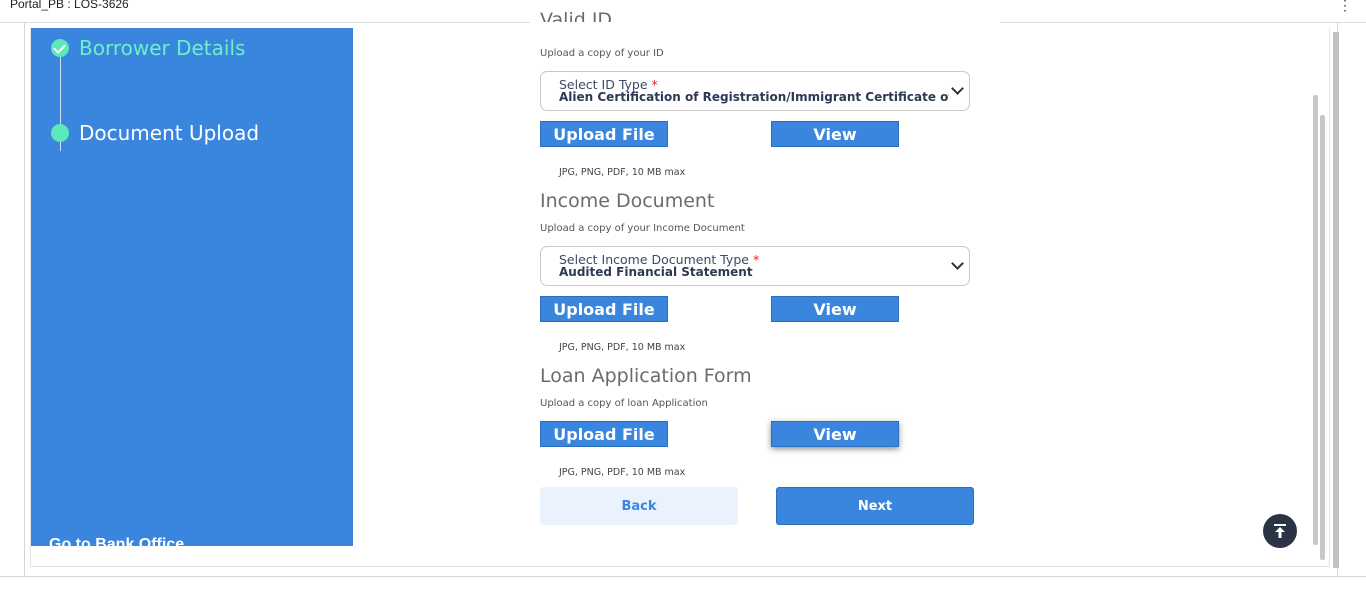  I want to click on window-title-bar: Portal_PB : LOS-3626 ⋮, so click(683, 11).